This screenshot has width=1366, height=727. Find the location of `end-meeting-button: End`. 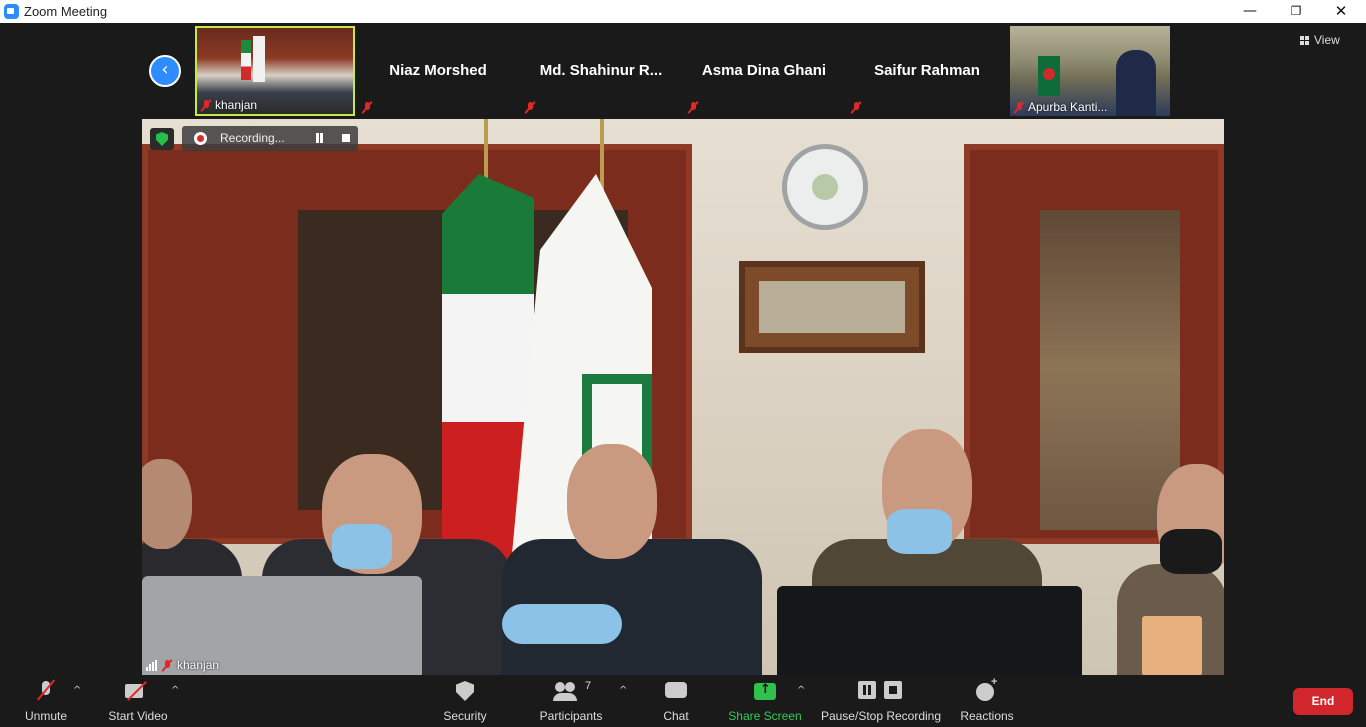

end-meeting-button: End is located at coordinates (1323, 701).